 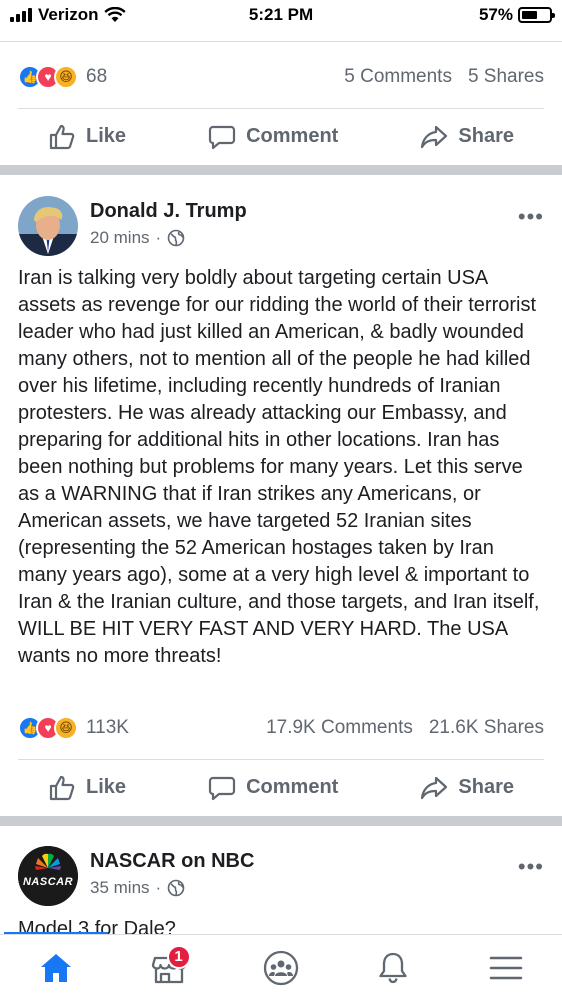 What do you see at coordinates (48, 882) in the screenshot?
I see `avatar-wordmark: NASCAR` at bounding box center [48, 882].